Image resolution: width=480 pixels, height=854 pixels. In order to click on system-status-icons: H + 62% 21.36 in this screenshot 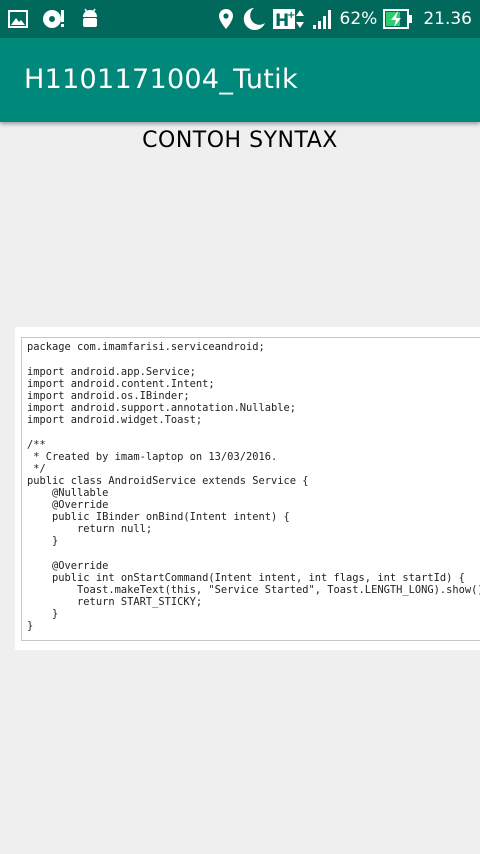, I will do `click(342, 19)`.